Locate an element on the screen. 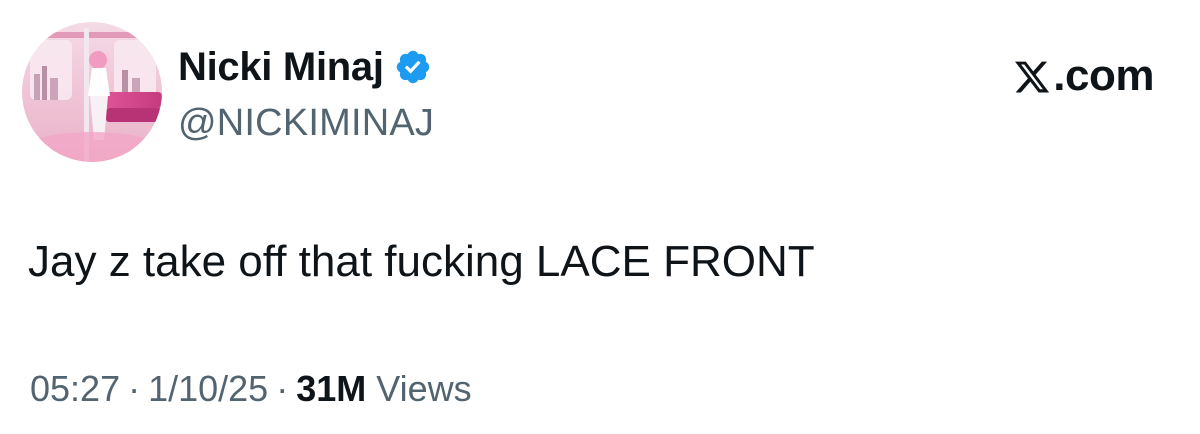 The height and width of the screenshot is (434, 1200). author-row: Nicki Minaj is located at coordinates (305, 67).